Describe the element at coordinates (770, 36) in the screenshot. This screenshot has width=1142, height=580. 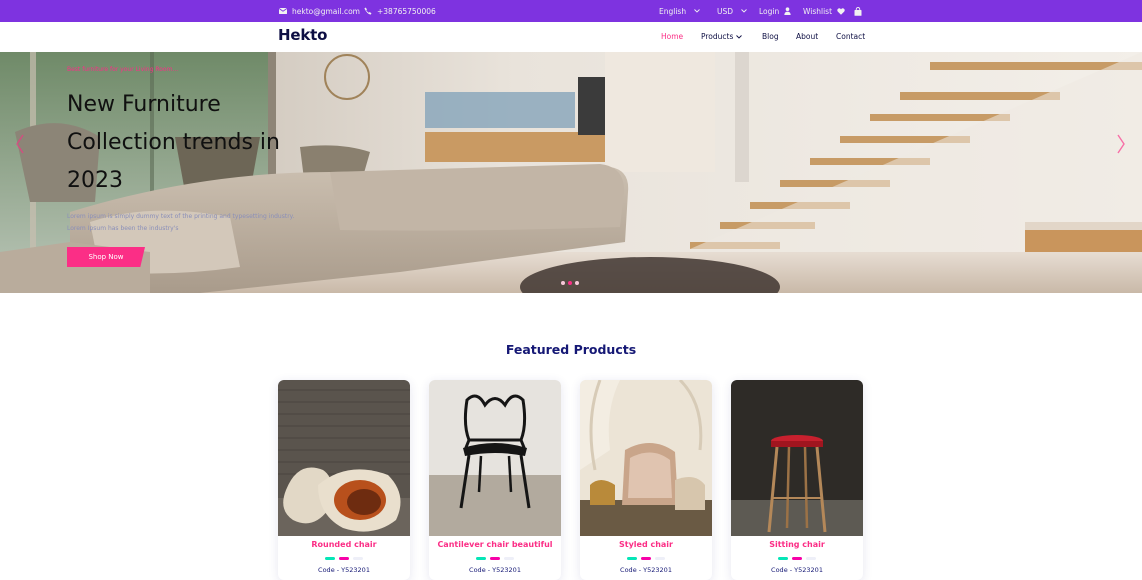
I see `nav-blog: Blog` at that location.